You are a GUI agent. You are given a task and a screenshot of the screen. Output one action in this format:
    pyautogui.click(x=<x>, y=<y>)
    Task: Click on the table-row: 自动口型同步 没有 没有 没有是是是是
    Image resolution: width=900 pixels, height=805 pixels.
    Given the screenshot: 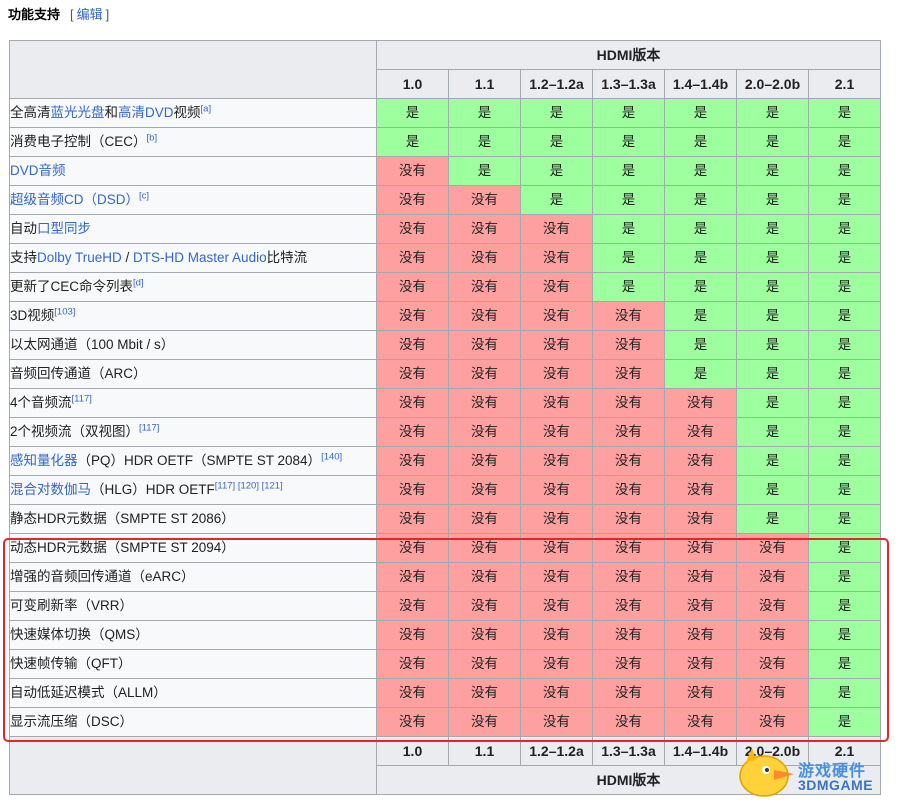 What is the action you would take?
    pyautogui.click(x=445, y=229)
    